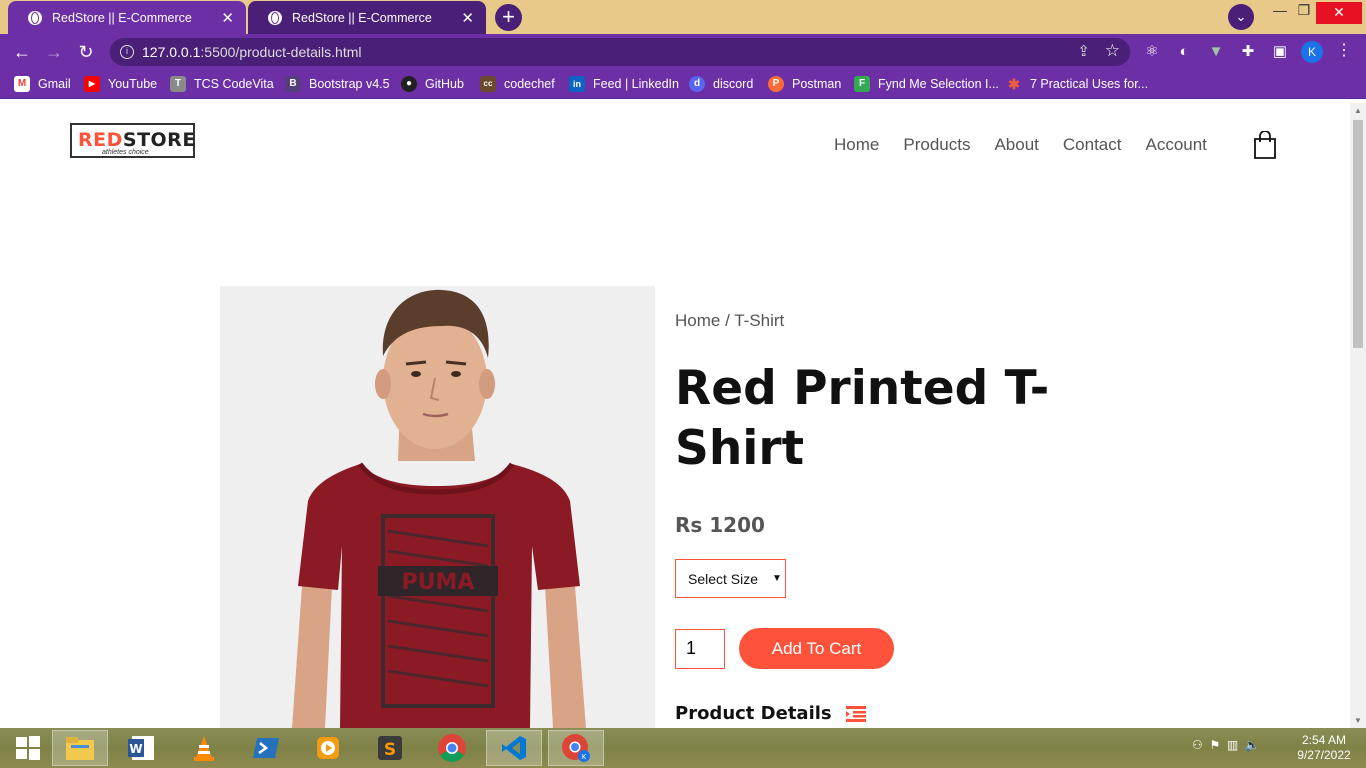  I want to click on people-icon: ⚇, so click(1197, 745).